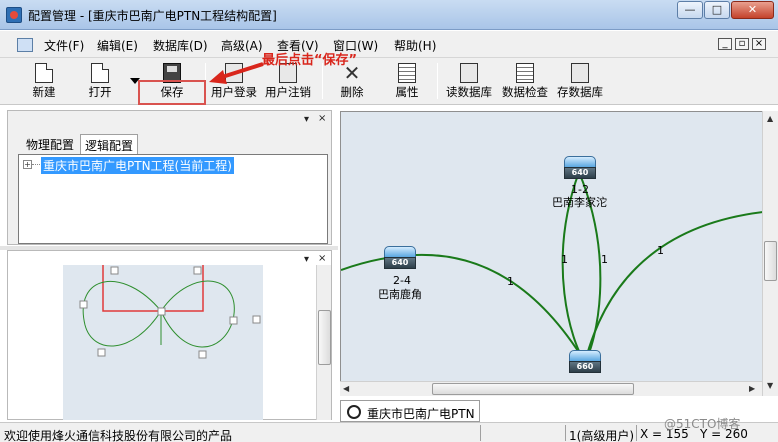 Image resolution: width=778 pixels, height=442 pixels. What do you see at coordinates (579, 202) in the screenshot?
I see `device-name-label: 巴南李家沱` at bounding box center [579, 202].